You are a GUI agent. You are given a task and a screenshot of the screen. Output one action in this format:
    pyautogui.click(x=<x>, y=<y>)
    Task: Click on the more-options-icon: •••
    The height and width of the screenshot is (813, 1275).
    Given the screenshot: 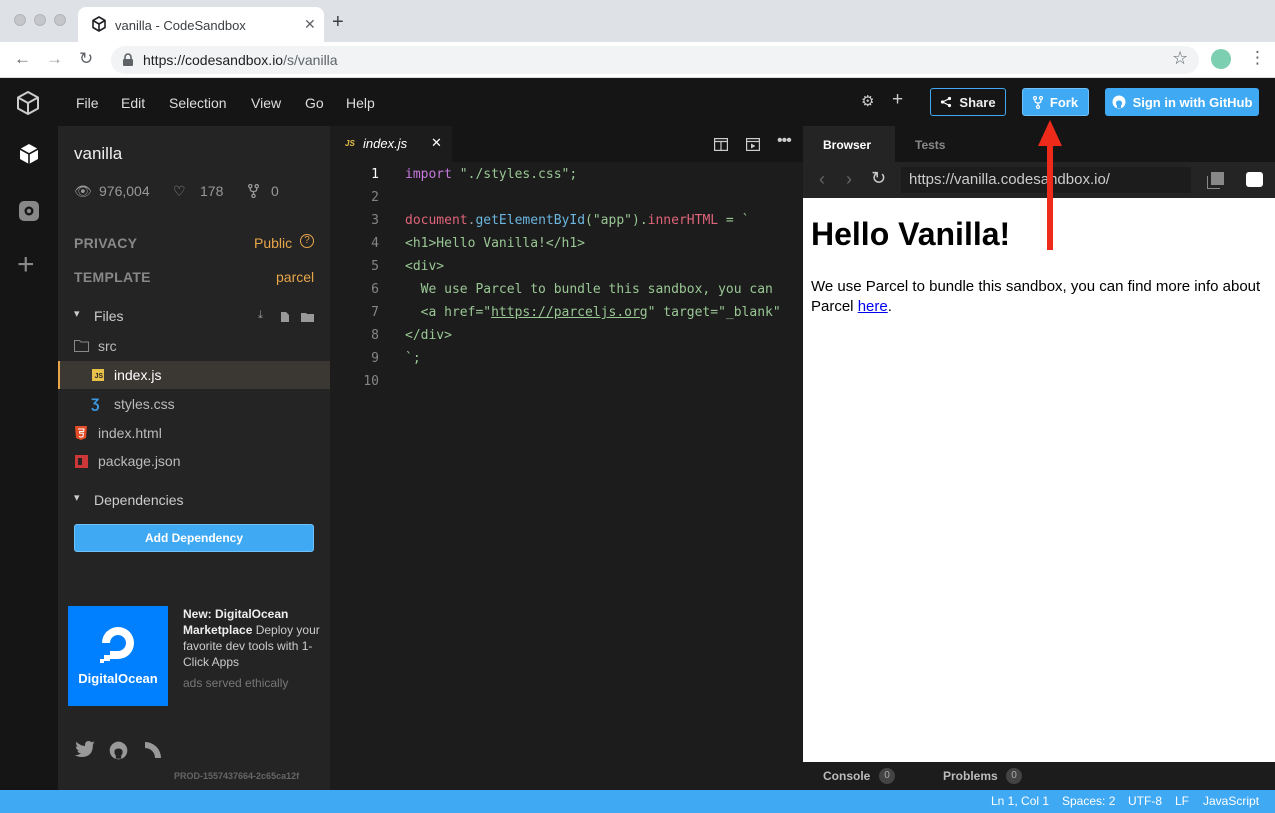 What is the action you would take?
    pyautogui.click(x=784, y=141)
    